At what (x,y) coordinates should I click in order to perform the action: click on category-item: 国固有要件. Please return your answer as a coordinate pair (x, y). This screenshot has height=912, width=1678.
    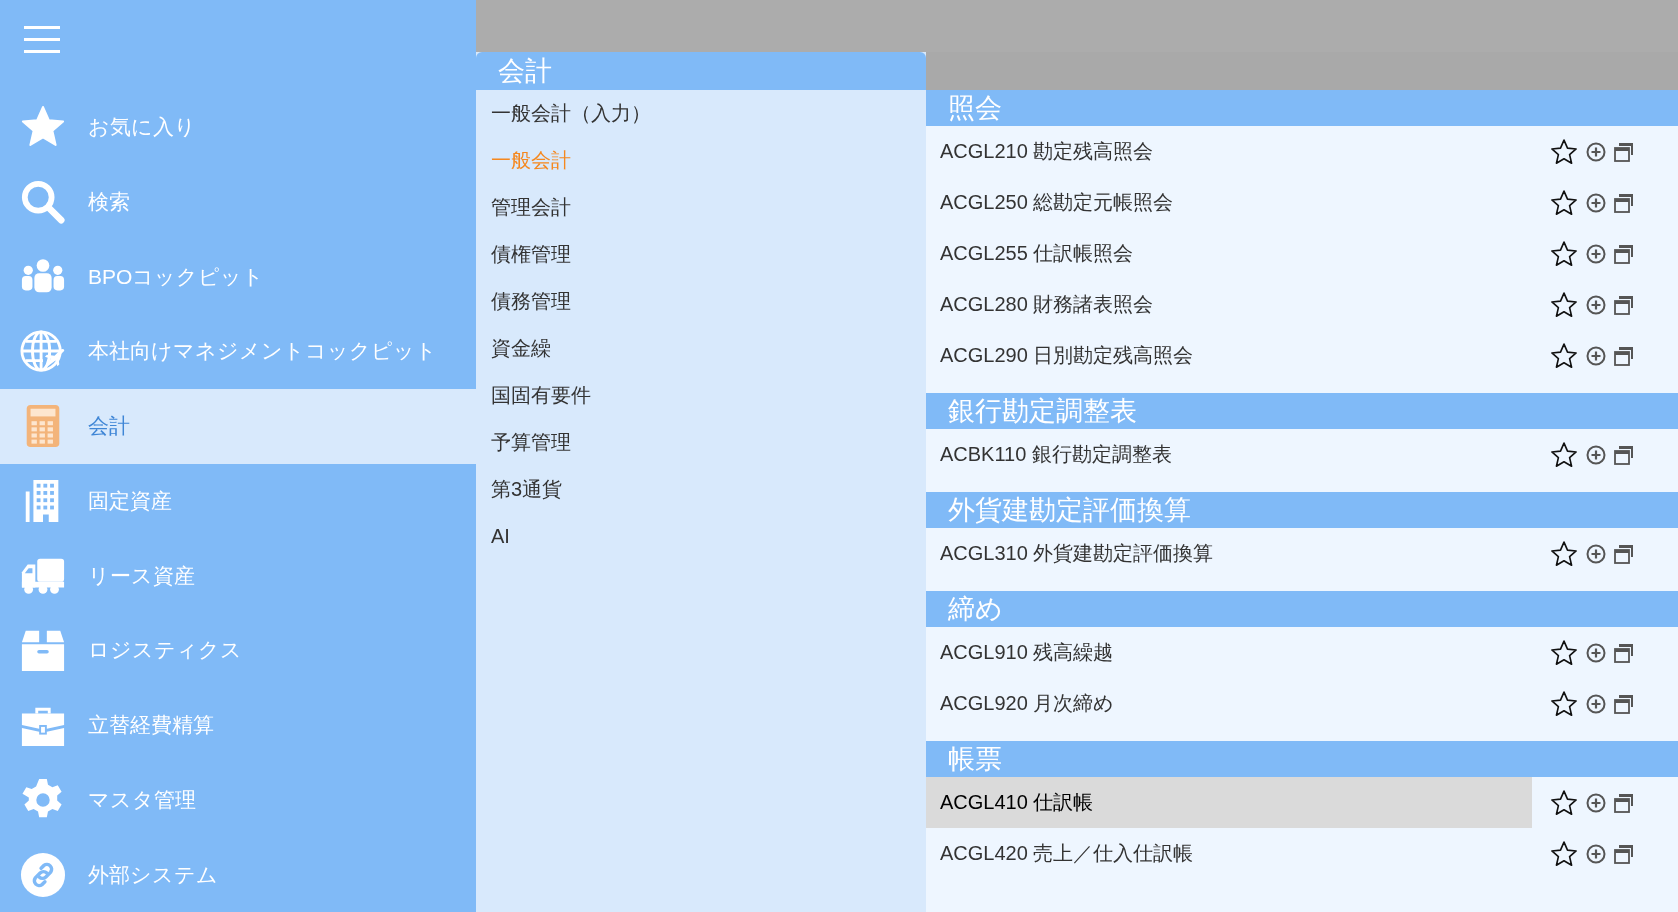
    Looking at the image, I should click on (533, 395).